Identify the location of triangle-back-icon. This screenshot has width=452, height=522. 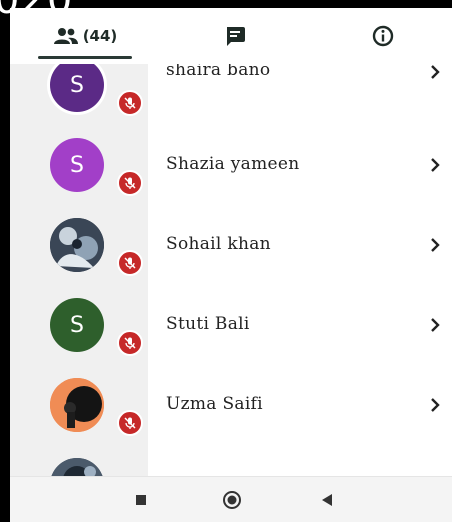
(327, 500).